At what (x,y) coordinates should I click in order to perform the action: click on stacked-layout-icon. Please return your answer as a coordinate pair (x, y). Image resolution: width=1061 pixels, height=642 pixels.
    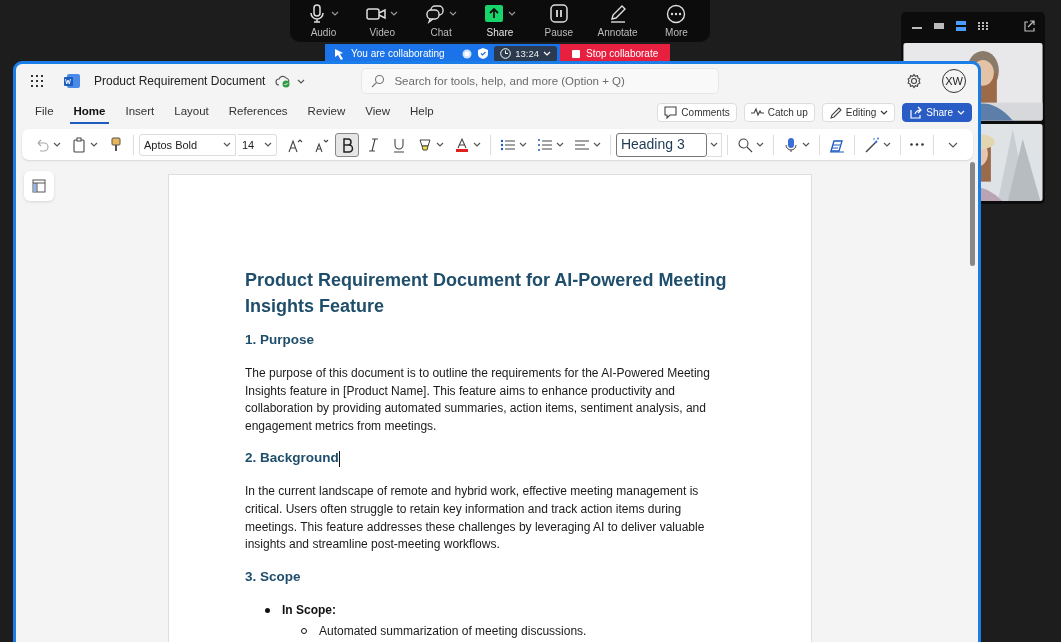
    Looking at the image, I should click on (961, 26).